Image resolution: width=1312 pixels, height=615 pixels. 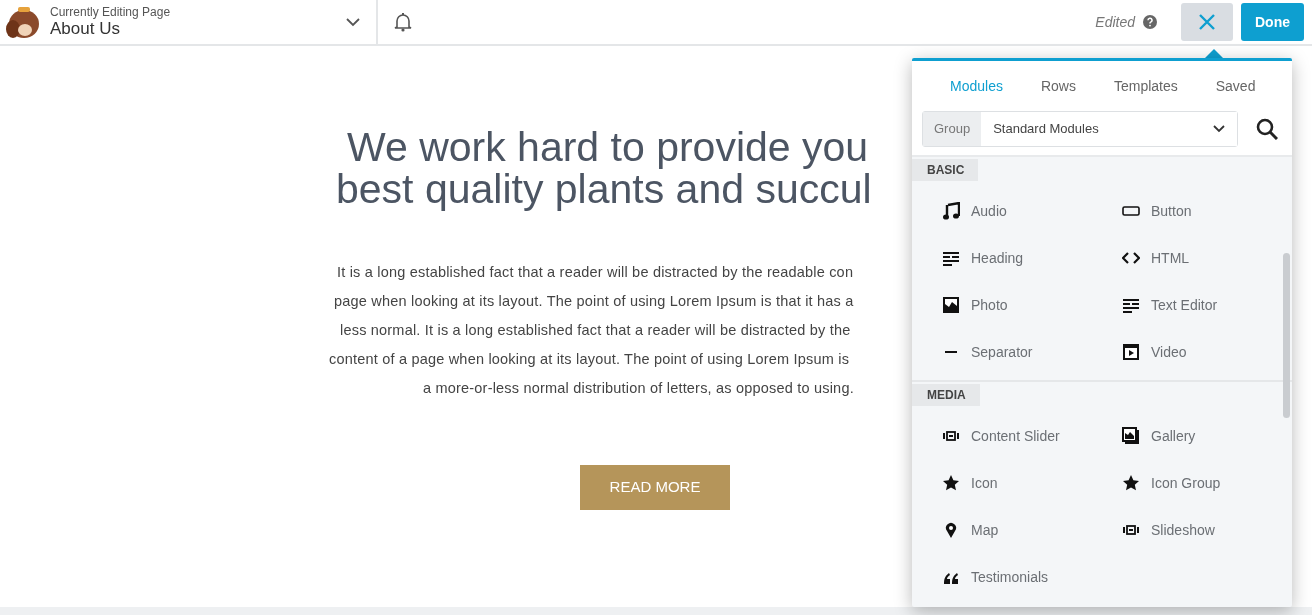 I want to click on panel-tab: Saved, so click(x=1235, y=86).